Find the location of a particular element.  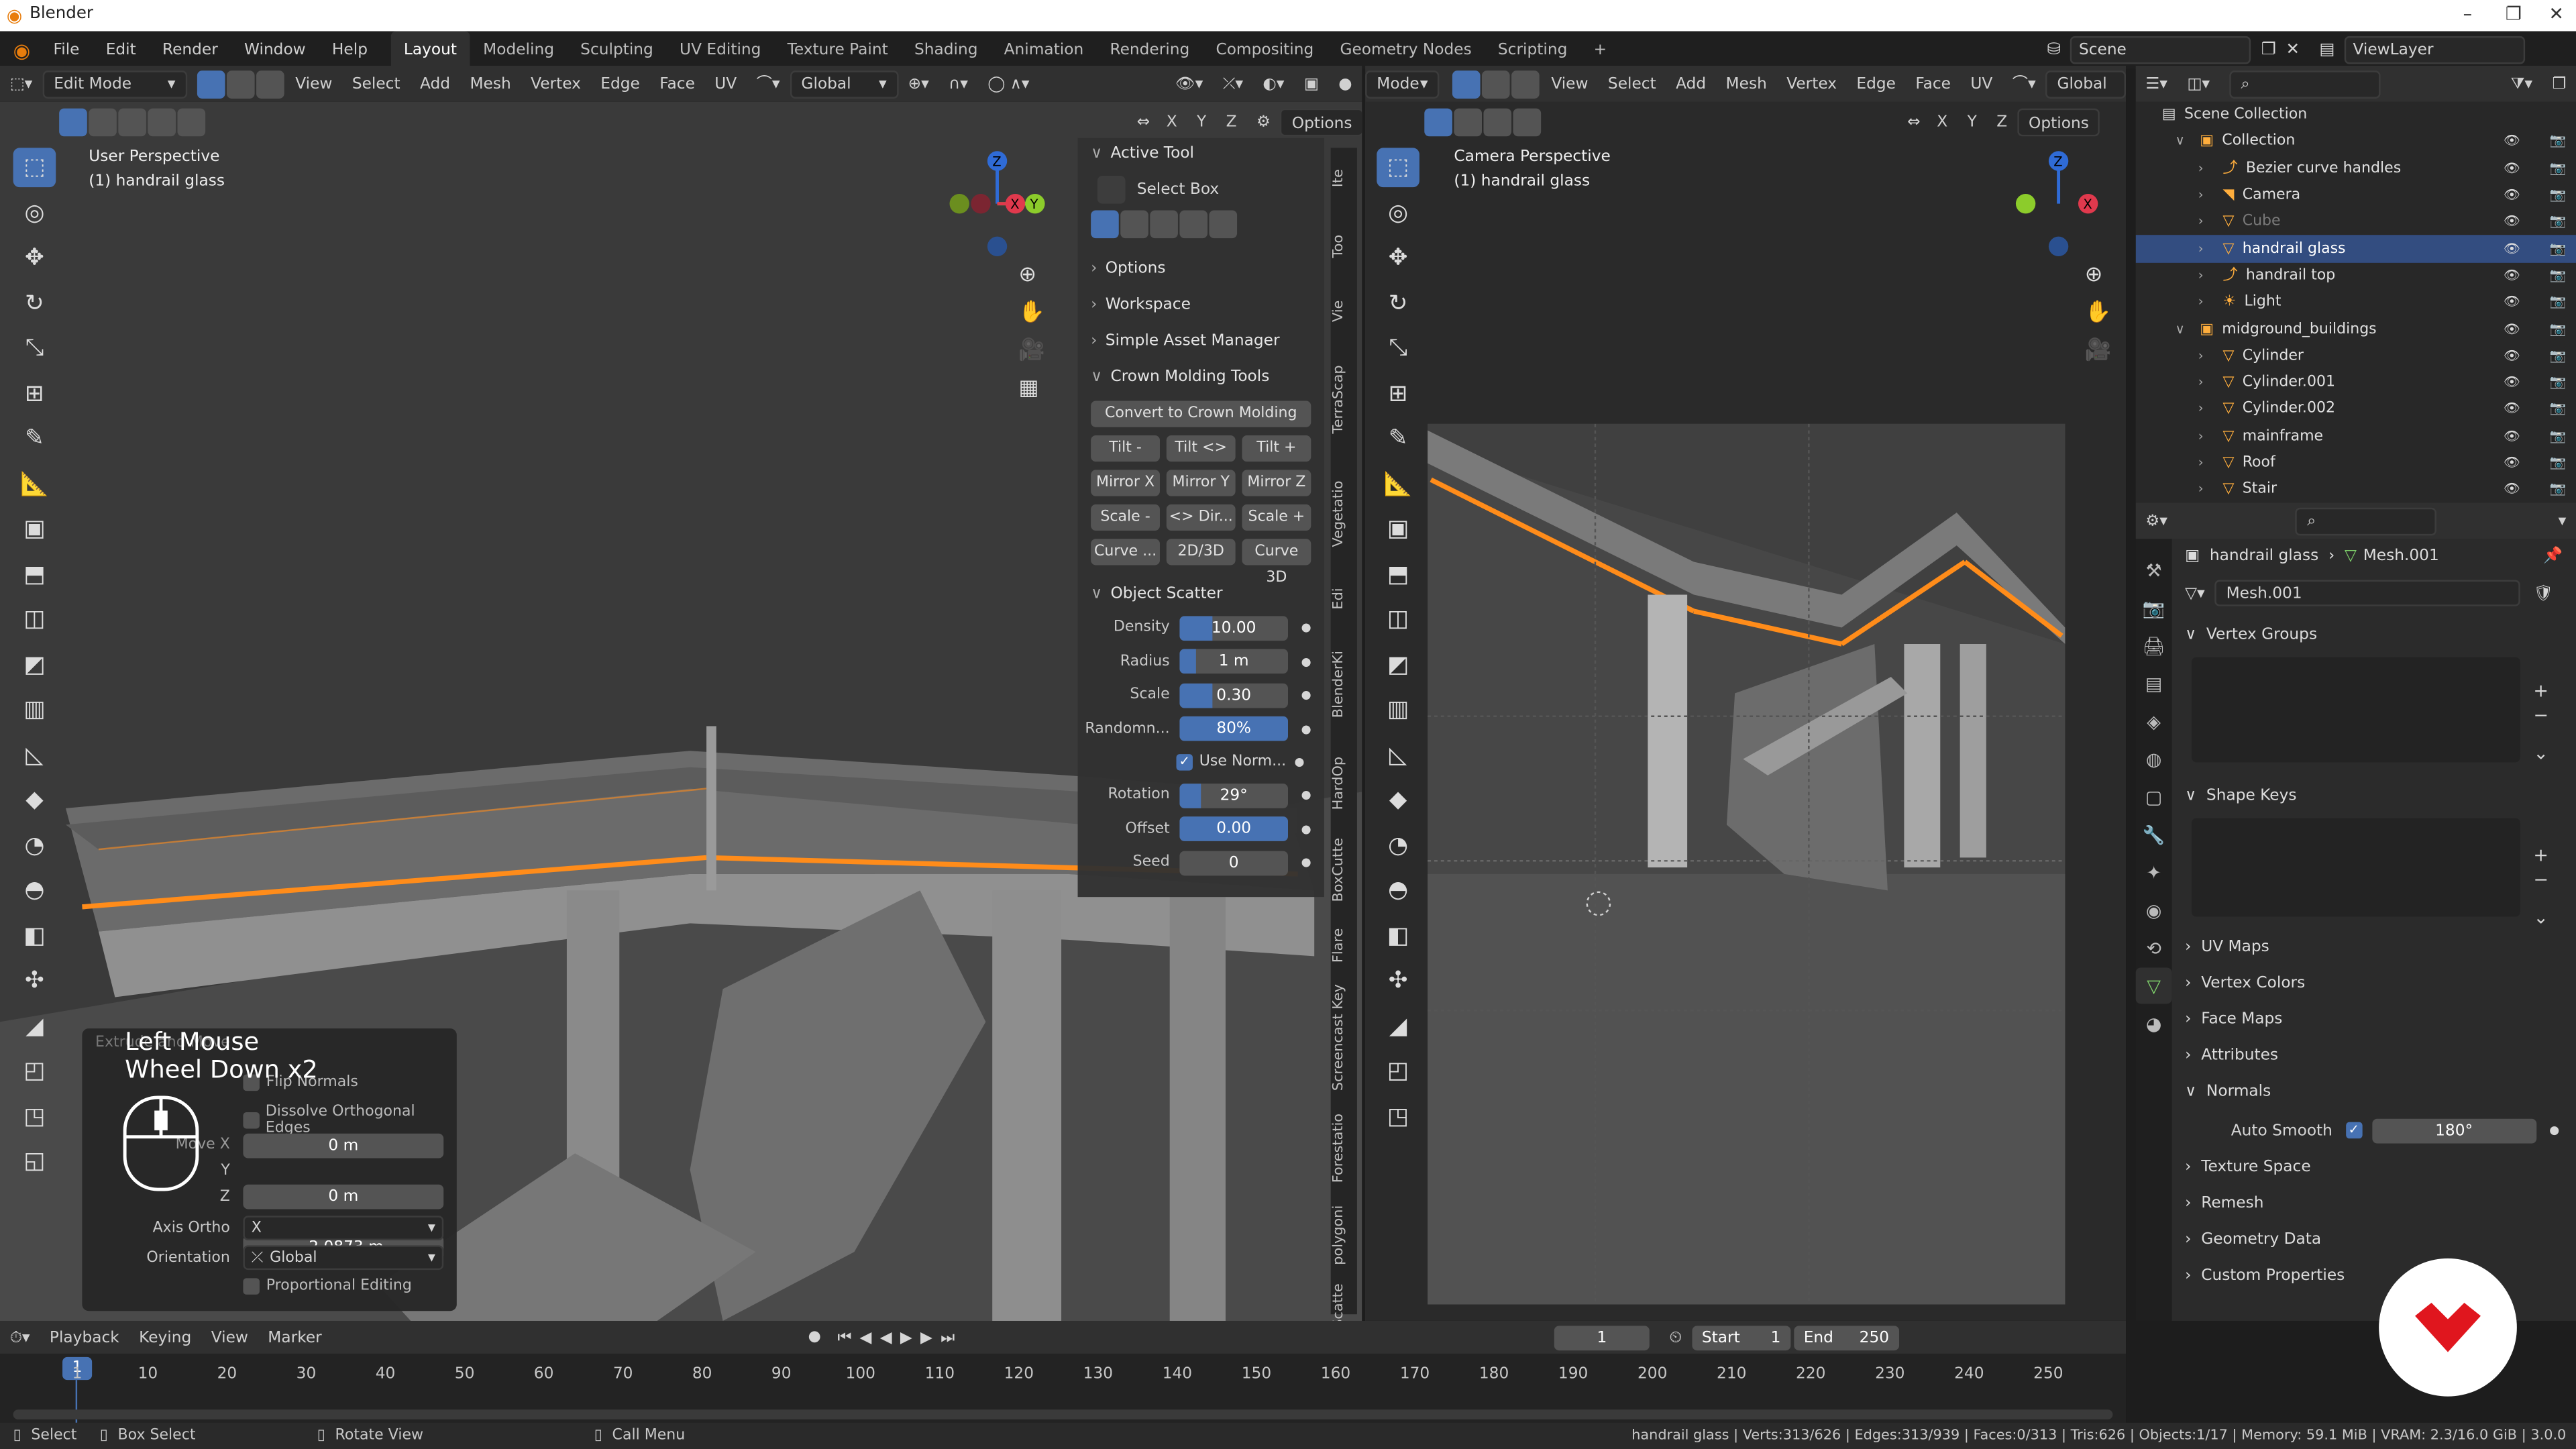

blender-menu-icon: ◉ is located at coordinates (20, 50).